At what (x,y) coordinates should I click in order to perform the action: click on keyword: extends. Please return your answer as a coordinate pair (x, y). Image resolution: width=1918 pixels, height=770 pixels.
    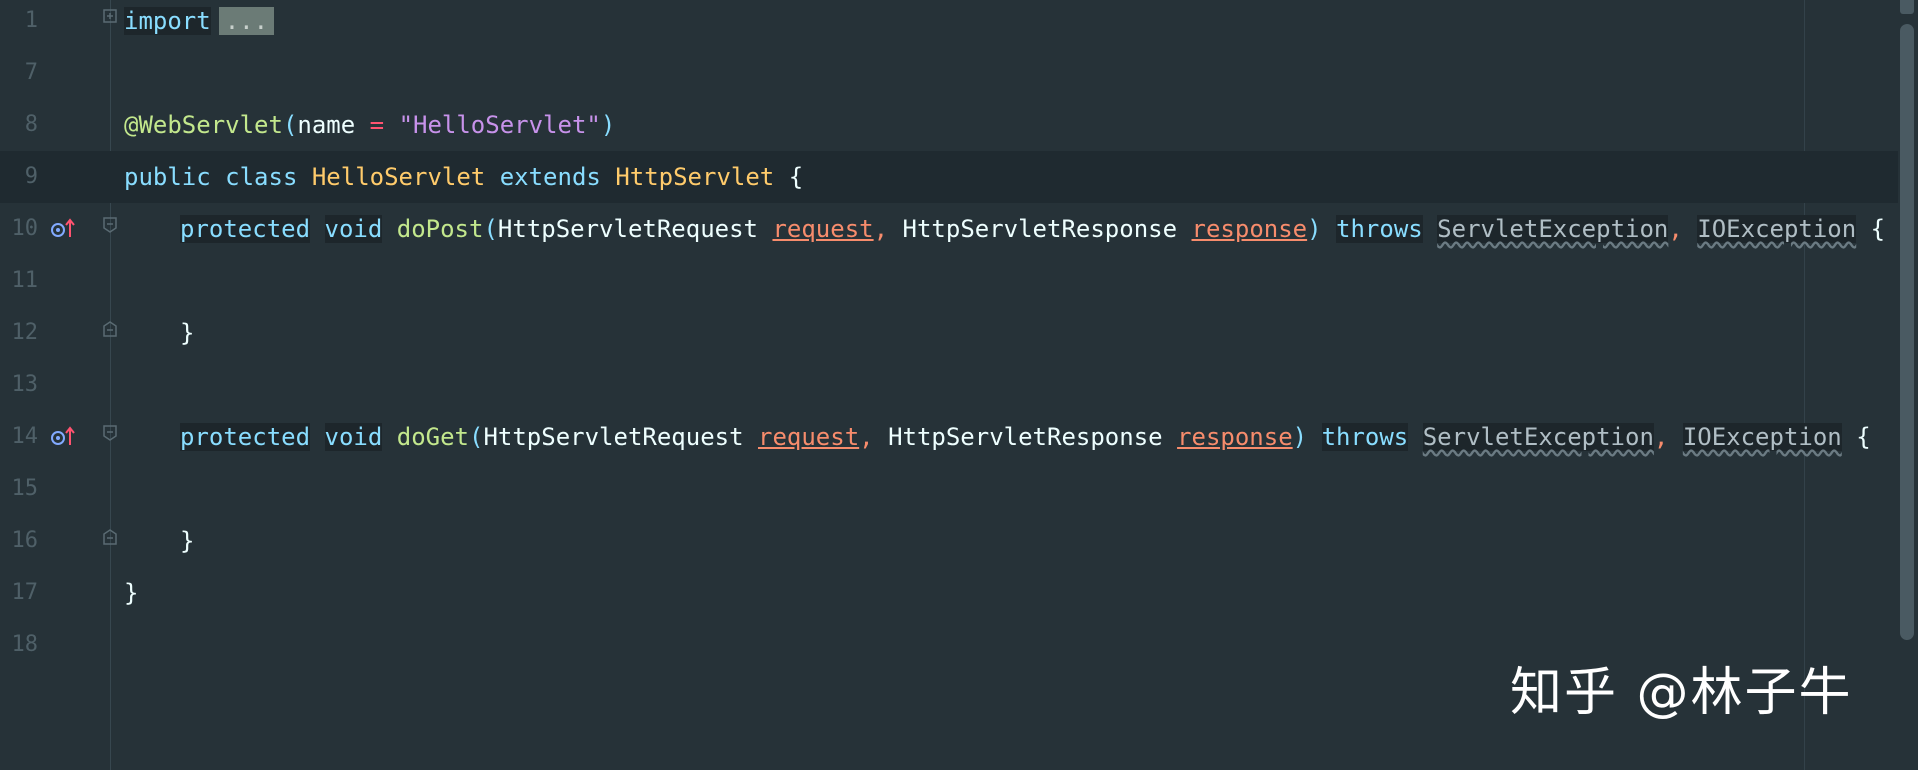
    Looking at the image, I should click on (550, 177).